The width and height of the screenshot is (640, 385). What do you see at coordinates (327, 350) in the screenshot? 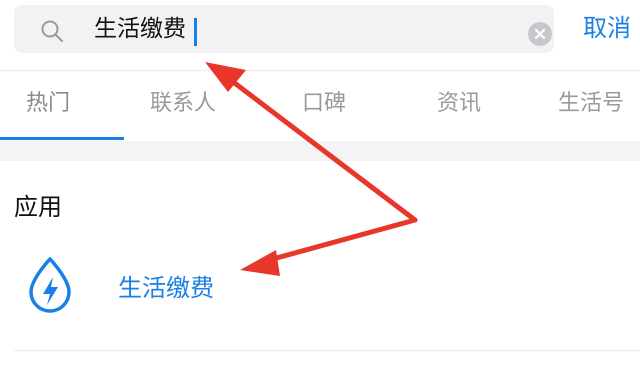
I see `divider` at bounding box center [327, 350].